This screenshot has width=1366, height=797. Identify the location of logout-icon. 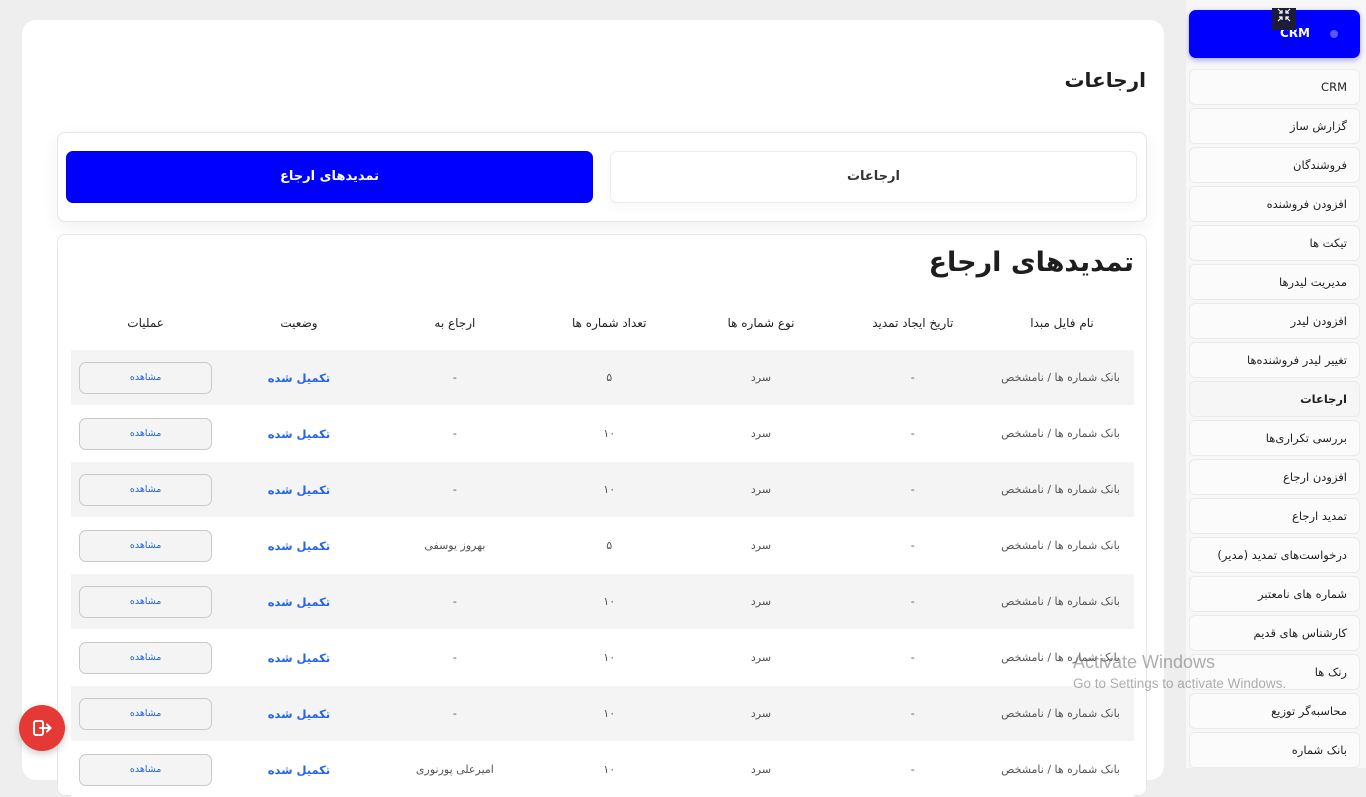
(42, 728).